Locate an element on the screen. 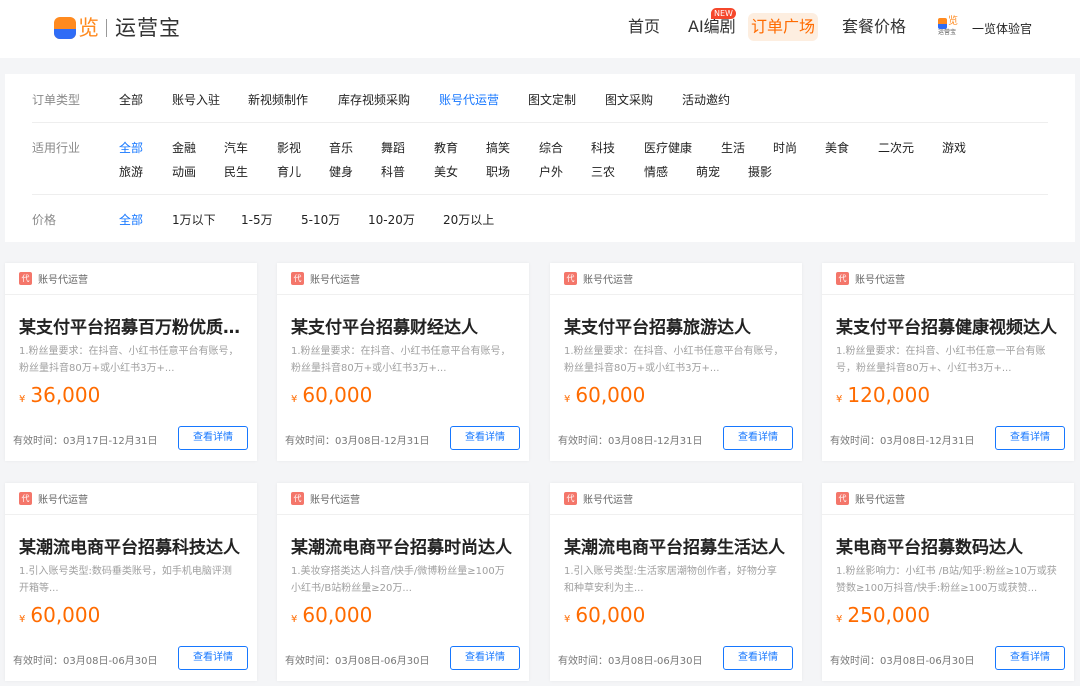 The width and height of the screenshot is (1080, 686). valid-dates: 03月17日-12月31日 is located at coordinates (110, 441).